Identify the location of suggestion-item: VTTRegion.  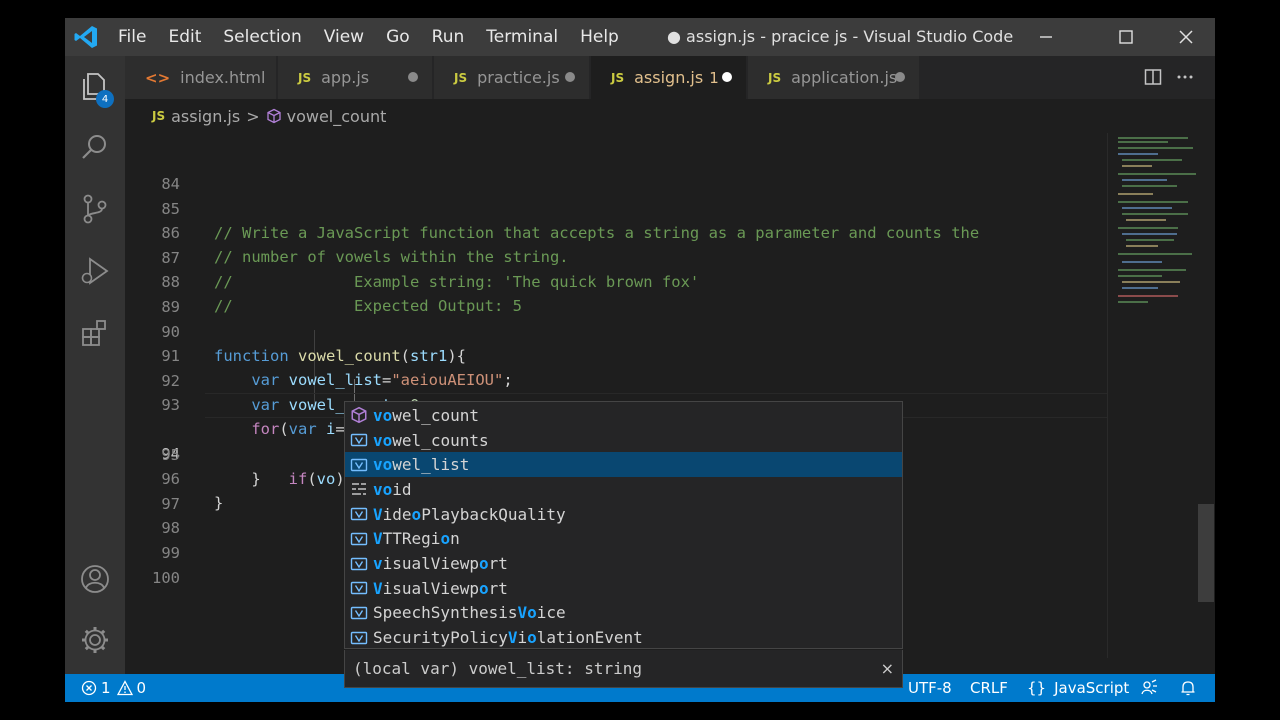
(623, 539).